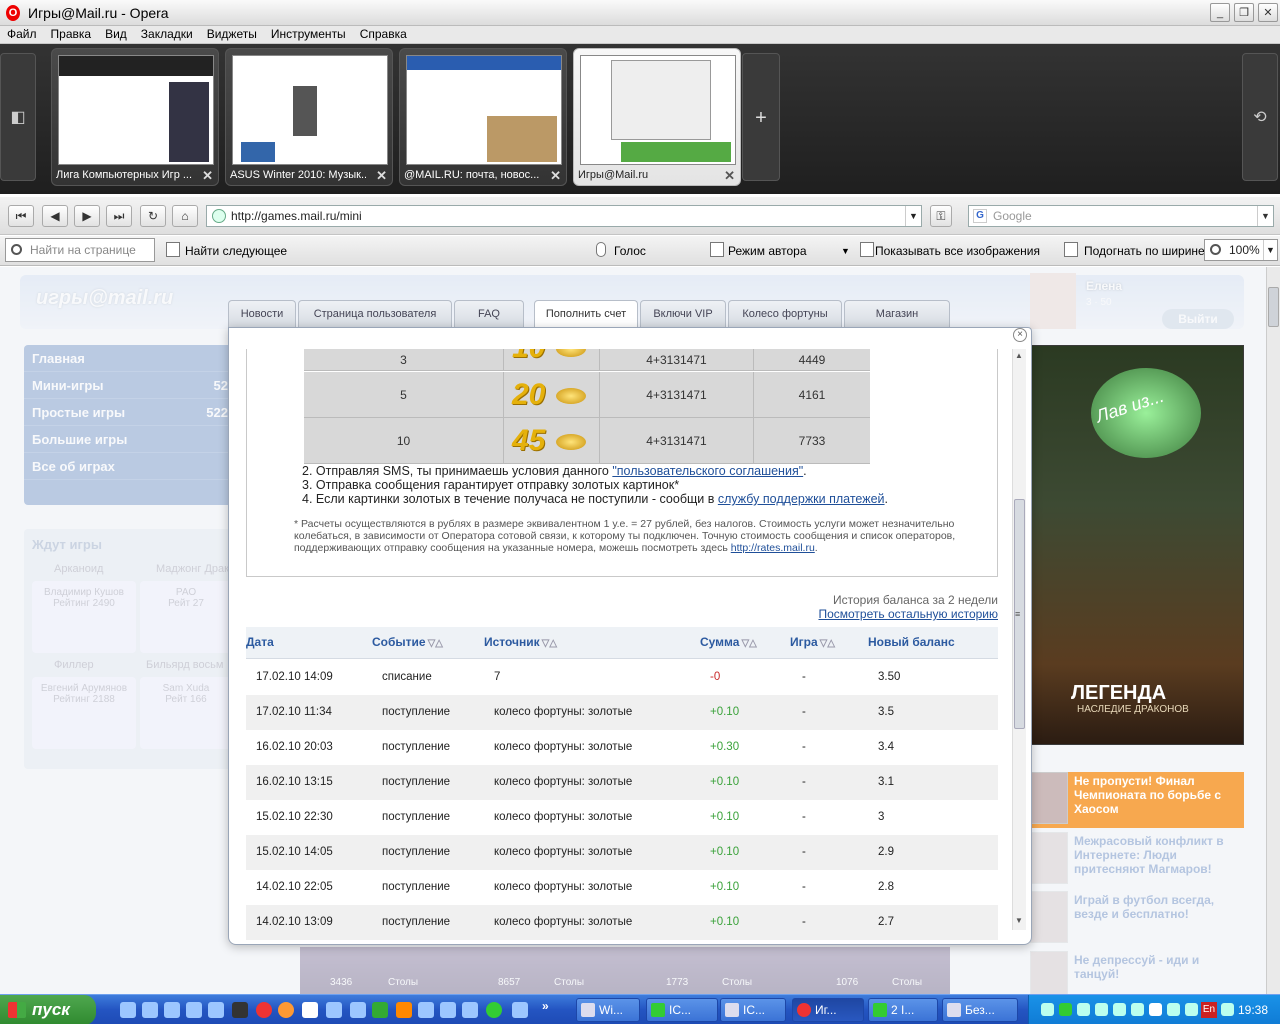 This screenshot has height=1024, width=1280. I want to click on minimize-button: _, so click(1220, 12).